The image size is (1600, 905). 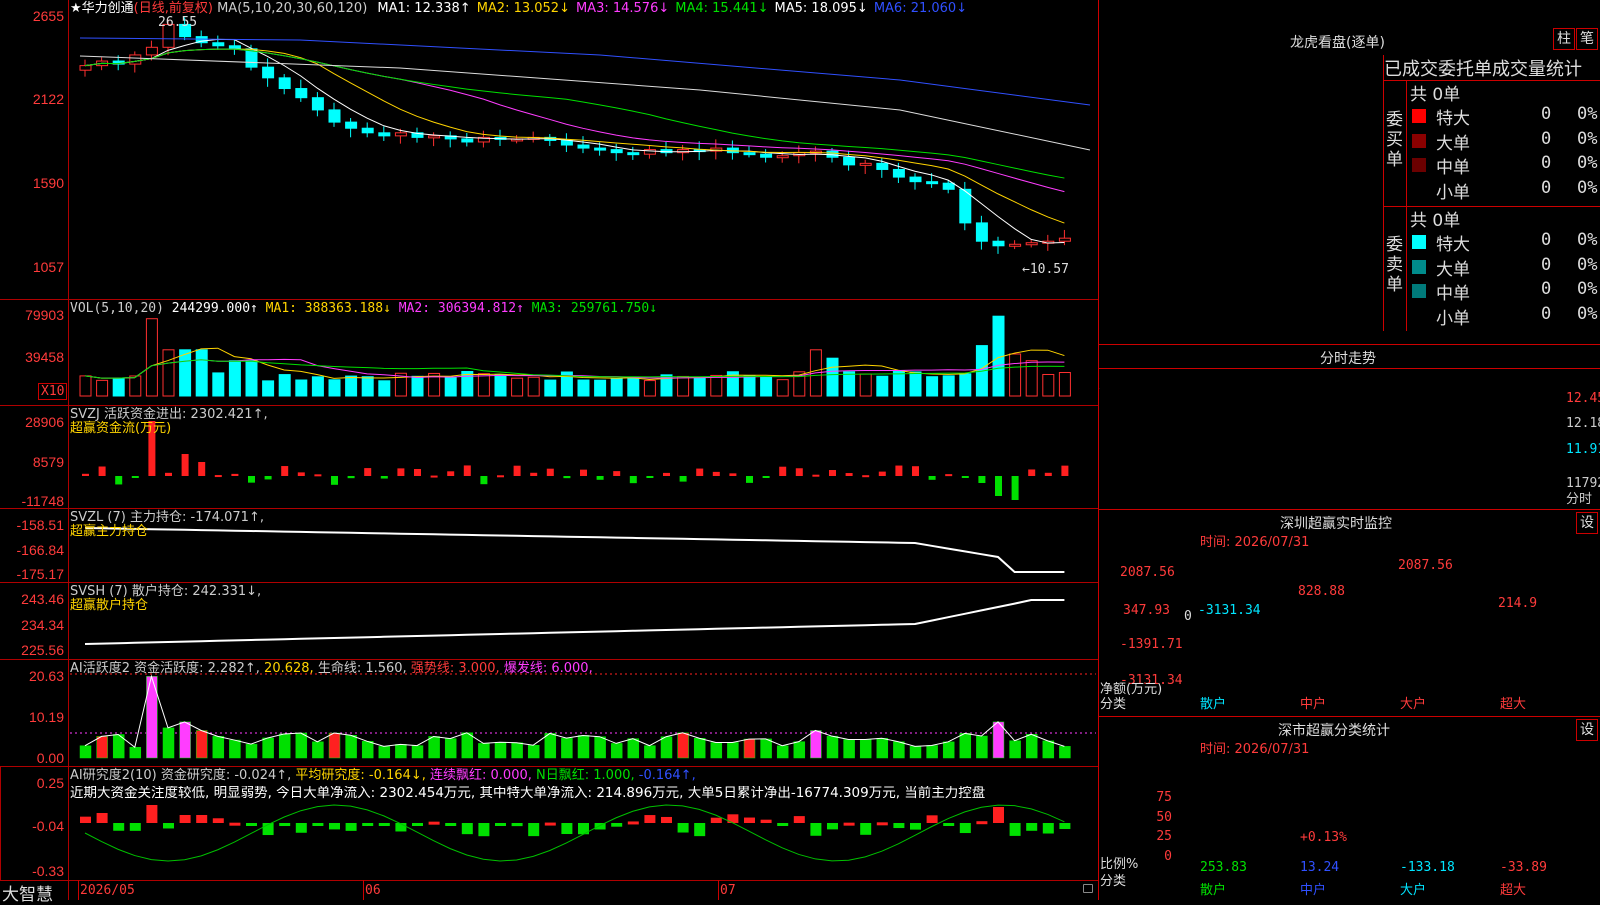 I want to click on y-tick: 39458, so click(x=44, y=357).